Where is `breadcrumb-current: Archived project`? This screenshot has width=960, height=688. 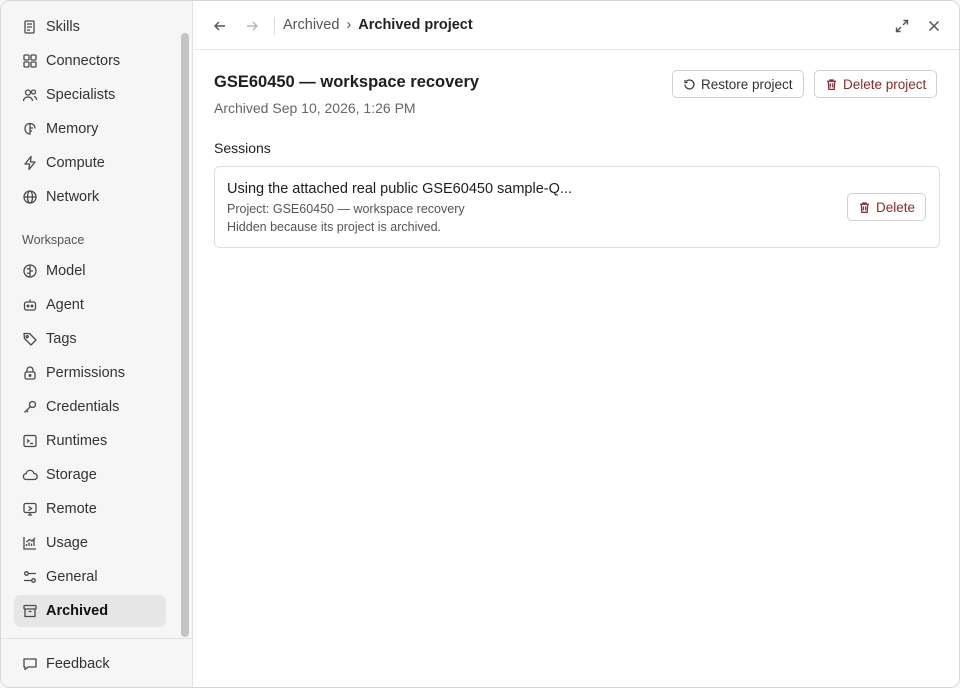
breadcrumb-current: Archived project is located at coordinates (415, 25).